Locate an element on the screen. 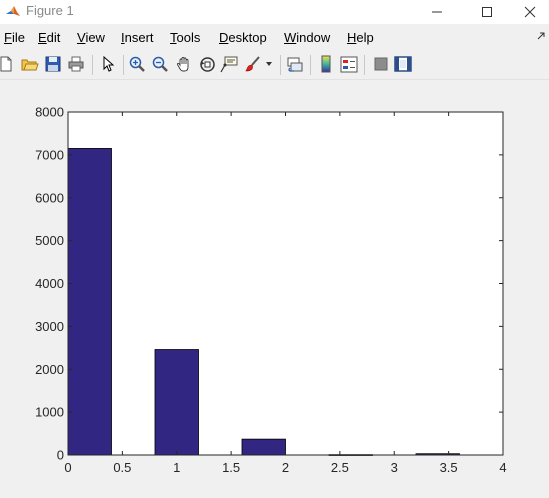 This screenshot has width=549, height=498. pan-button is located at coordinates (184, 64).